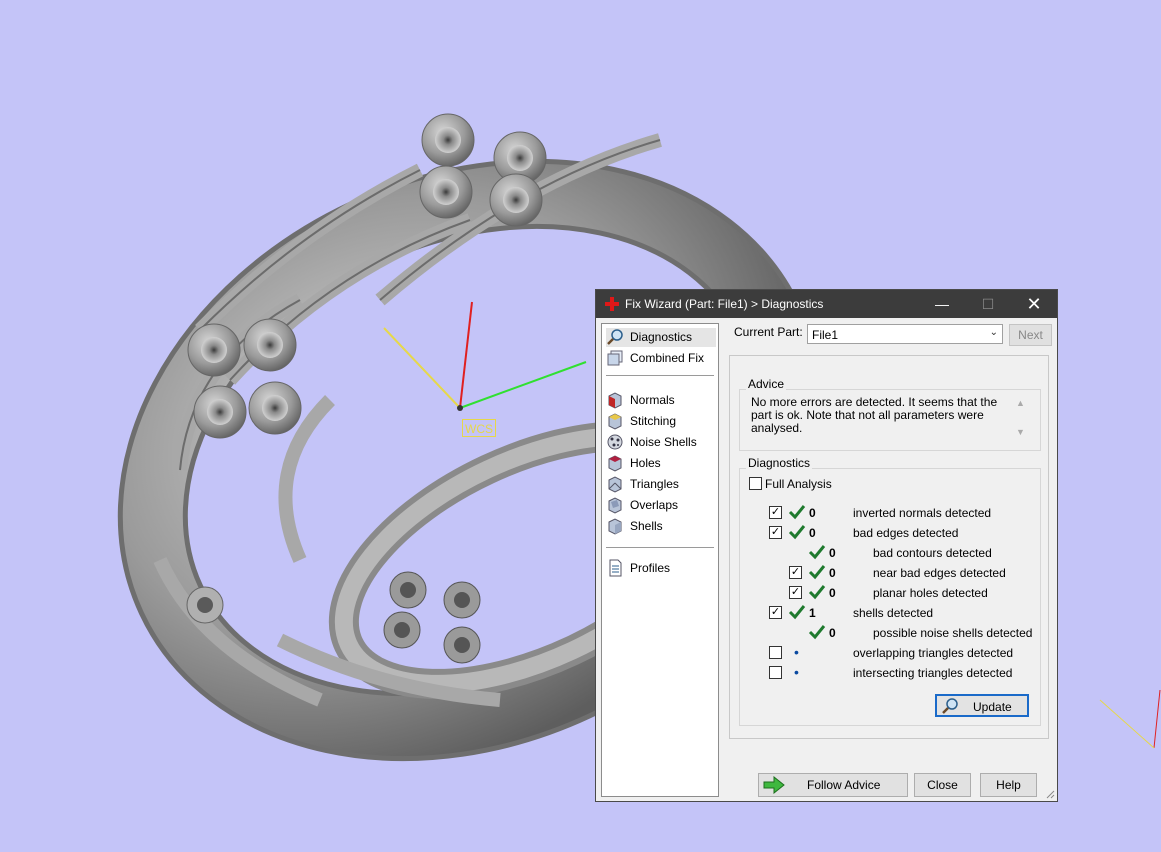  What do you see at coordinates (993, 332) in the screenshot?
I see `chevron-down-icon: ⌄` at bounding box center [993, 332].